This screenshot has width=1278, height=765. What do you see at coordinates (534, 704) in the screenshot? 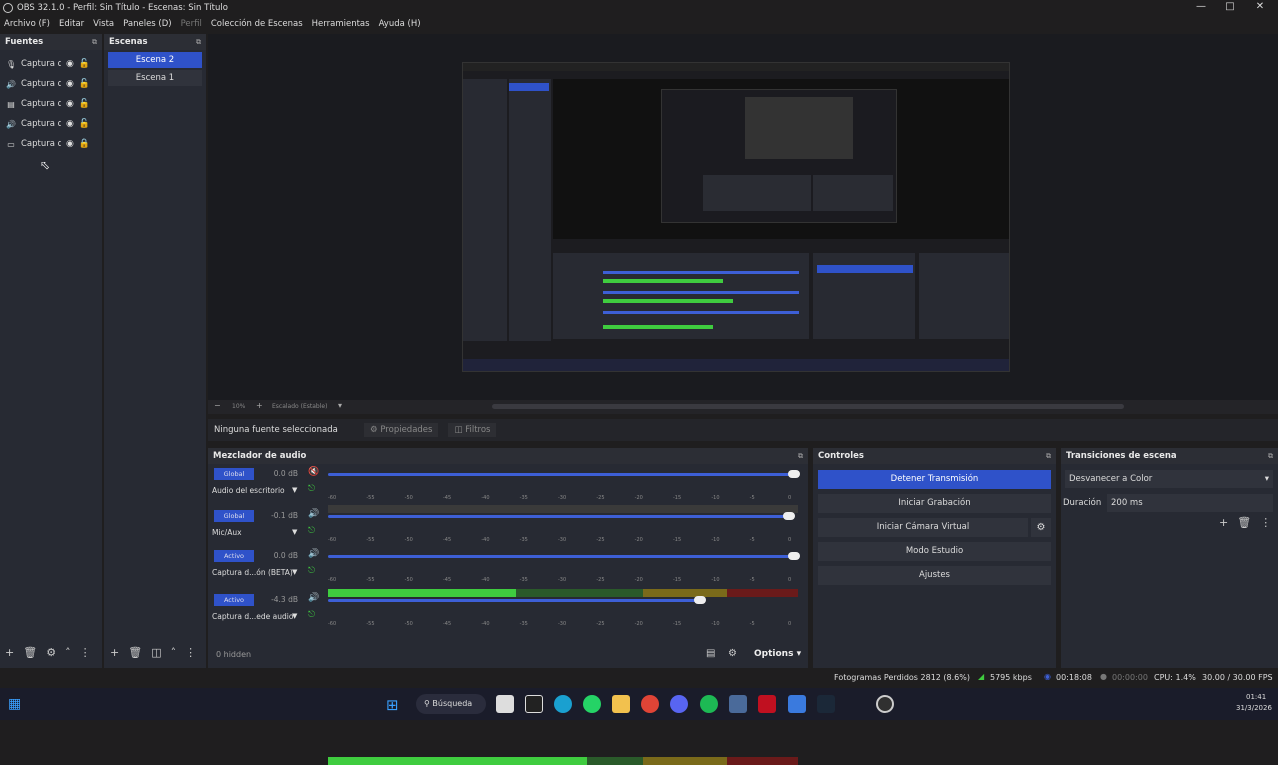
I see `terminal-app-icon` at bounding box center [534, 704].